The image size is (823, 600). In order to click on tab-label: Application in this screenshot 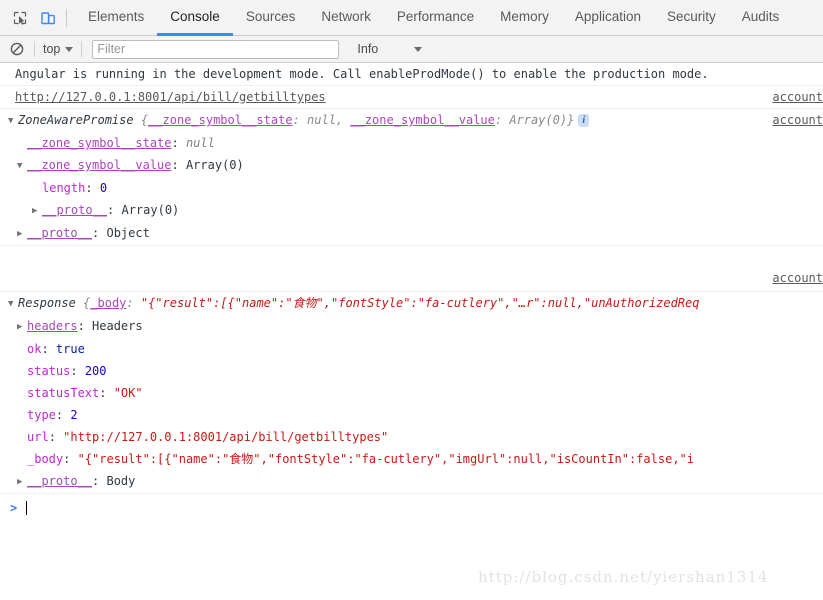, I will do `click(607, 16)`.